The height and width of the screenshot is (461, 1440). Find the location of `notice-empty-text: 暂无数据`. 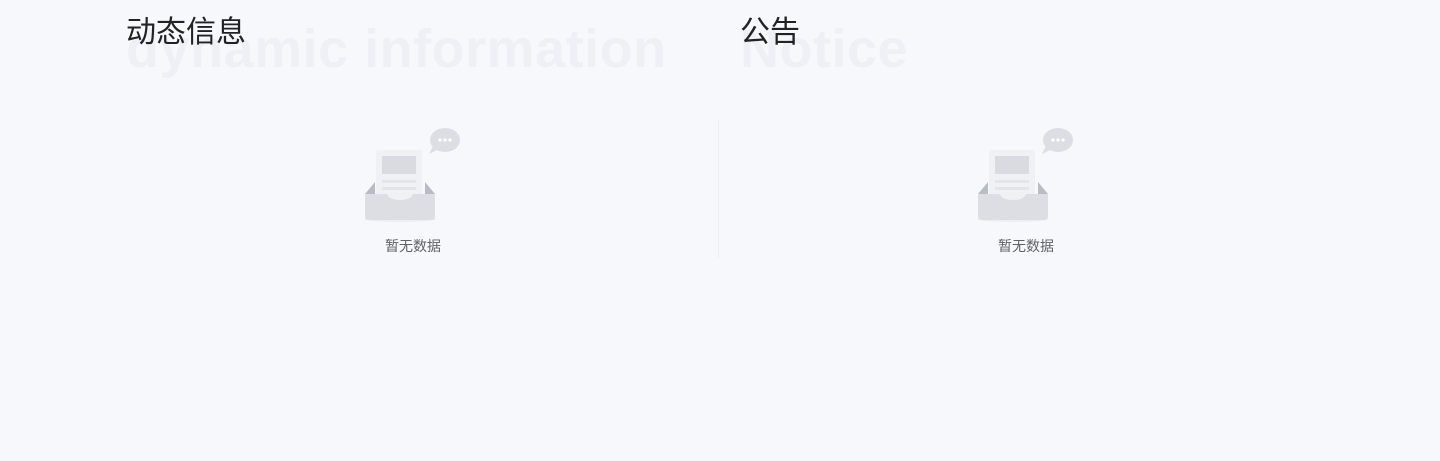

notice-empty-text: 暂无数据 is located at coordinates (1026, 246).